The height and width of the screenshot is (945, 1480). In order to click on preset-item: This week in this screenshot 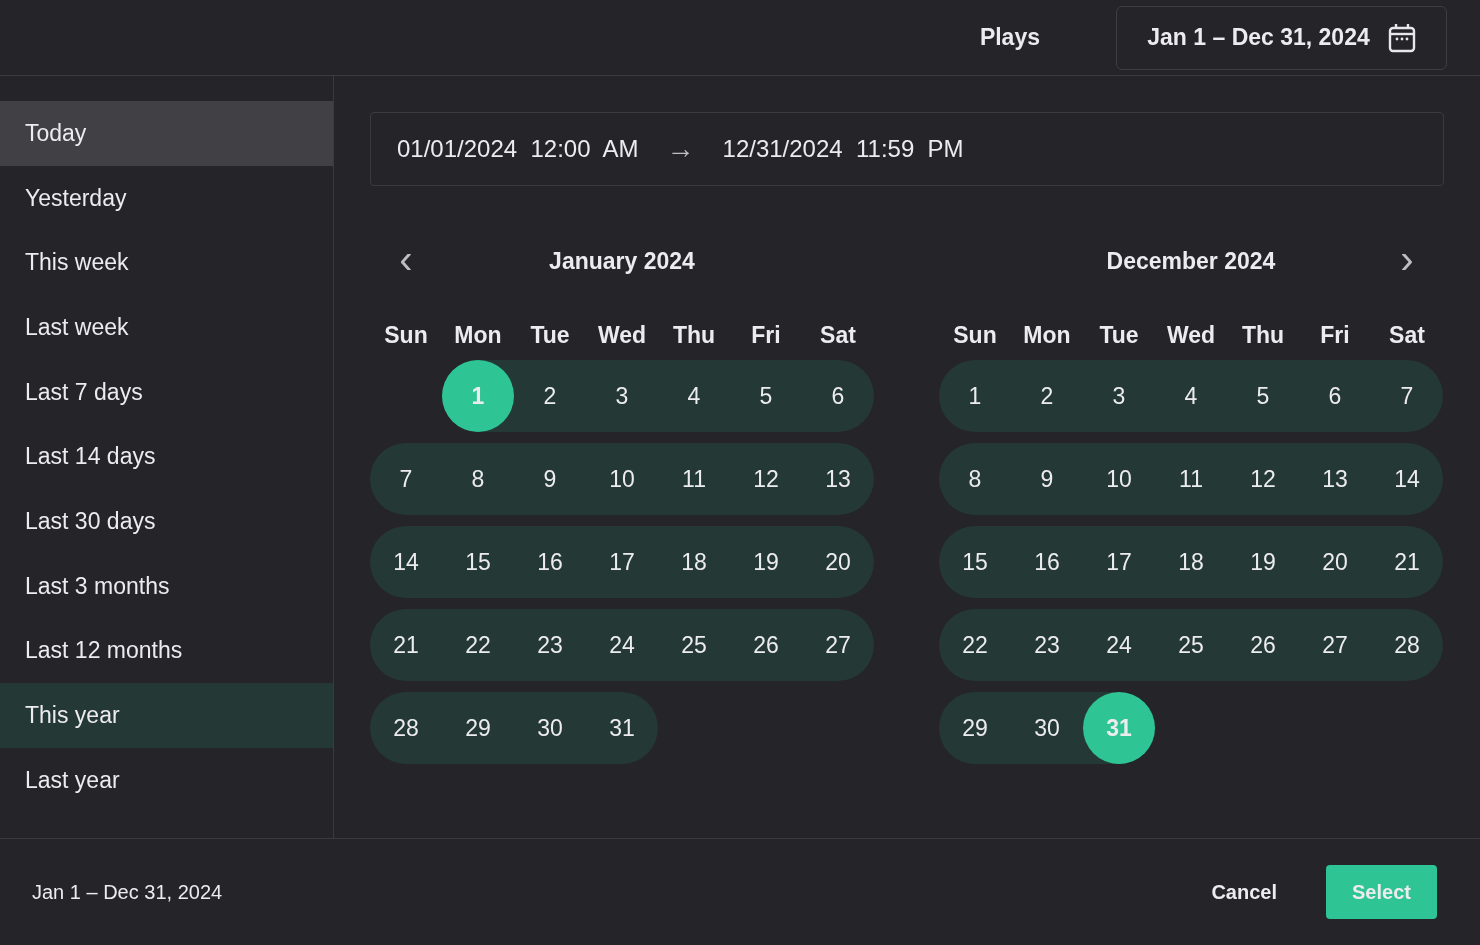, I will do `click(166, 263)`.